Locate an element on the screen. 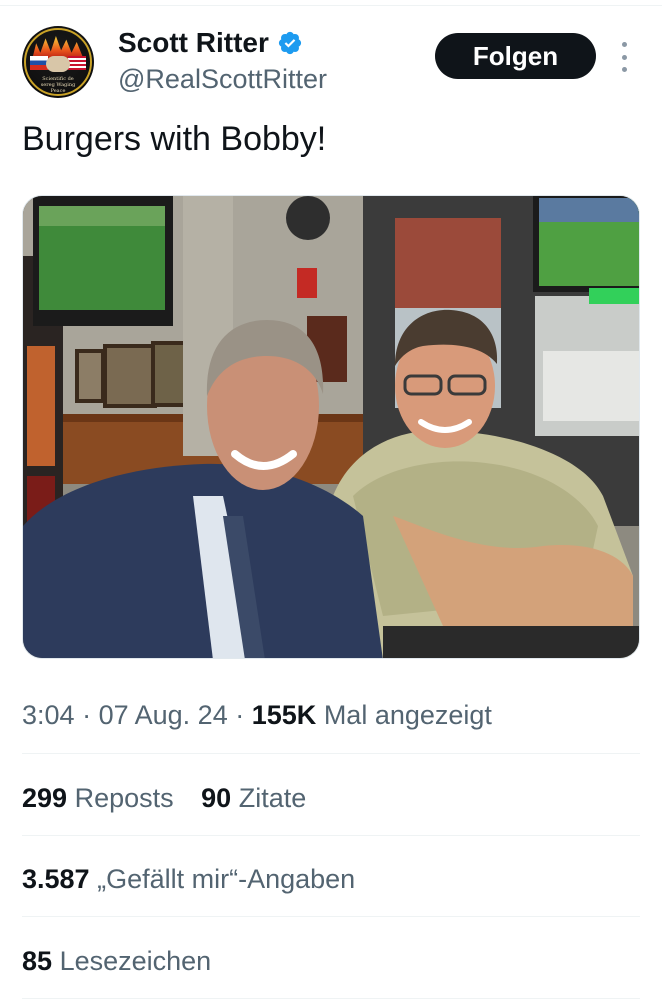  likes-count: 3.587 is located at coordinates (56, 879).